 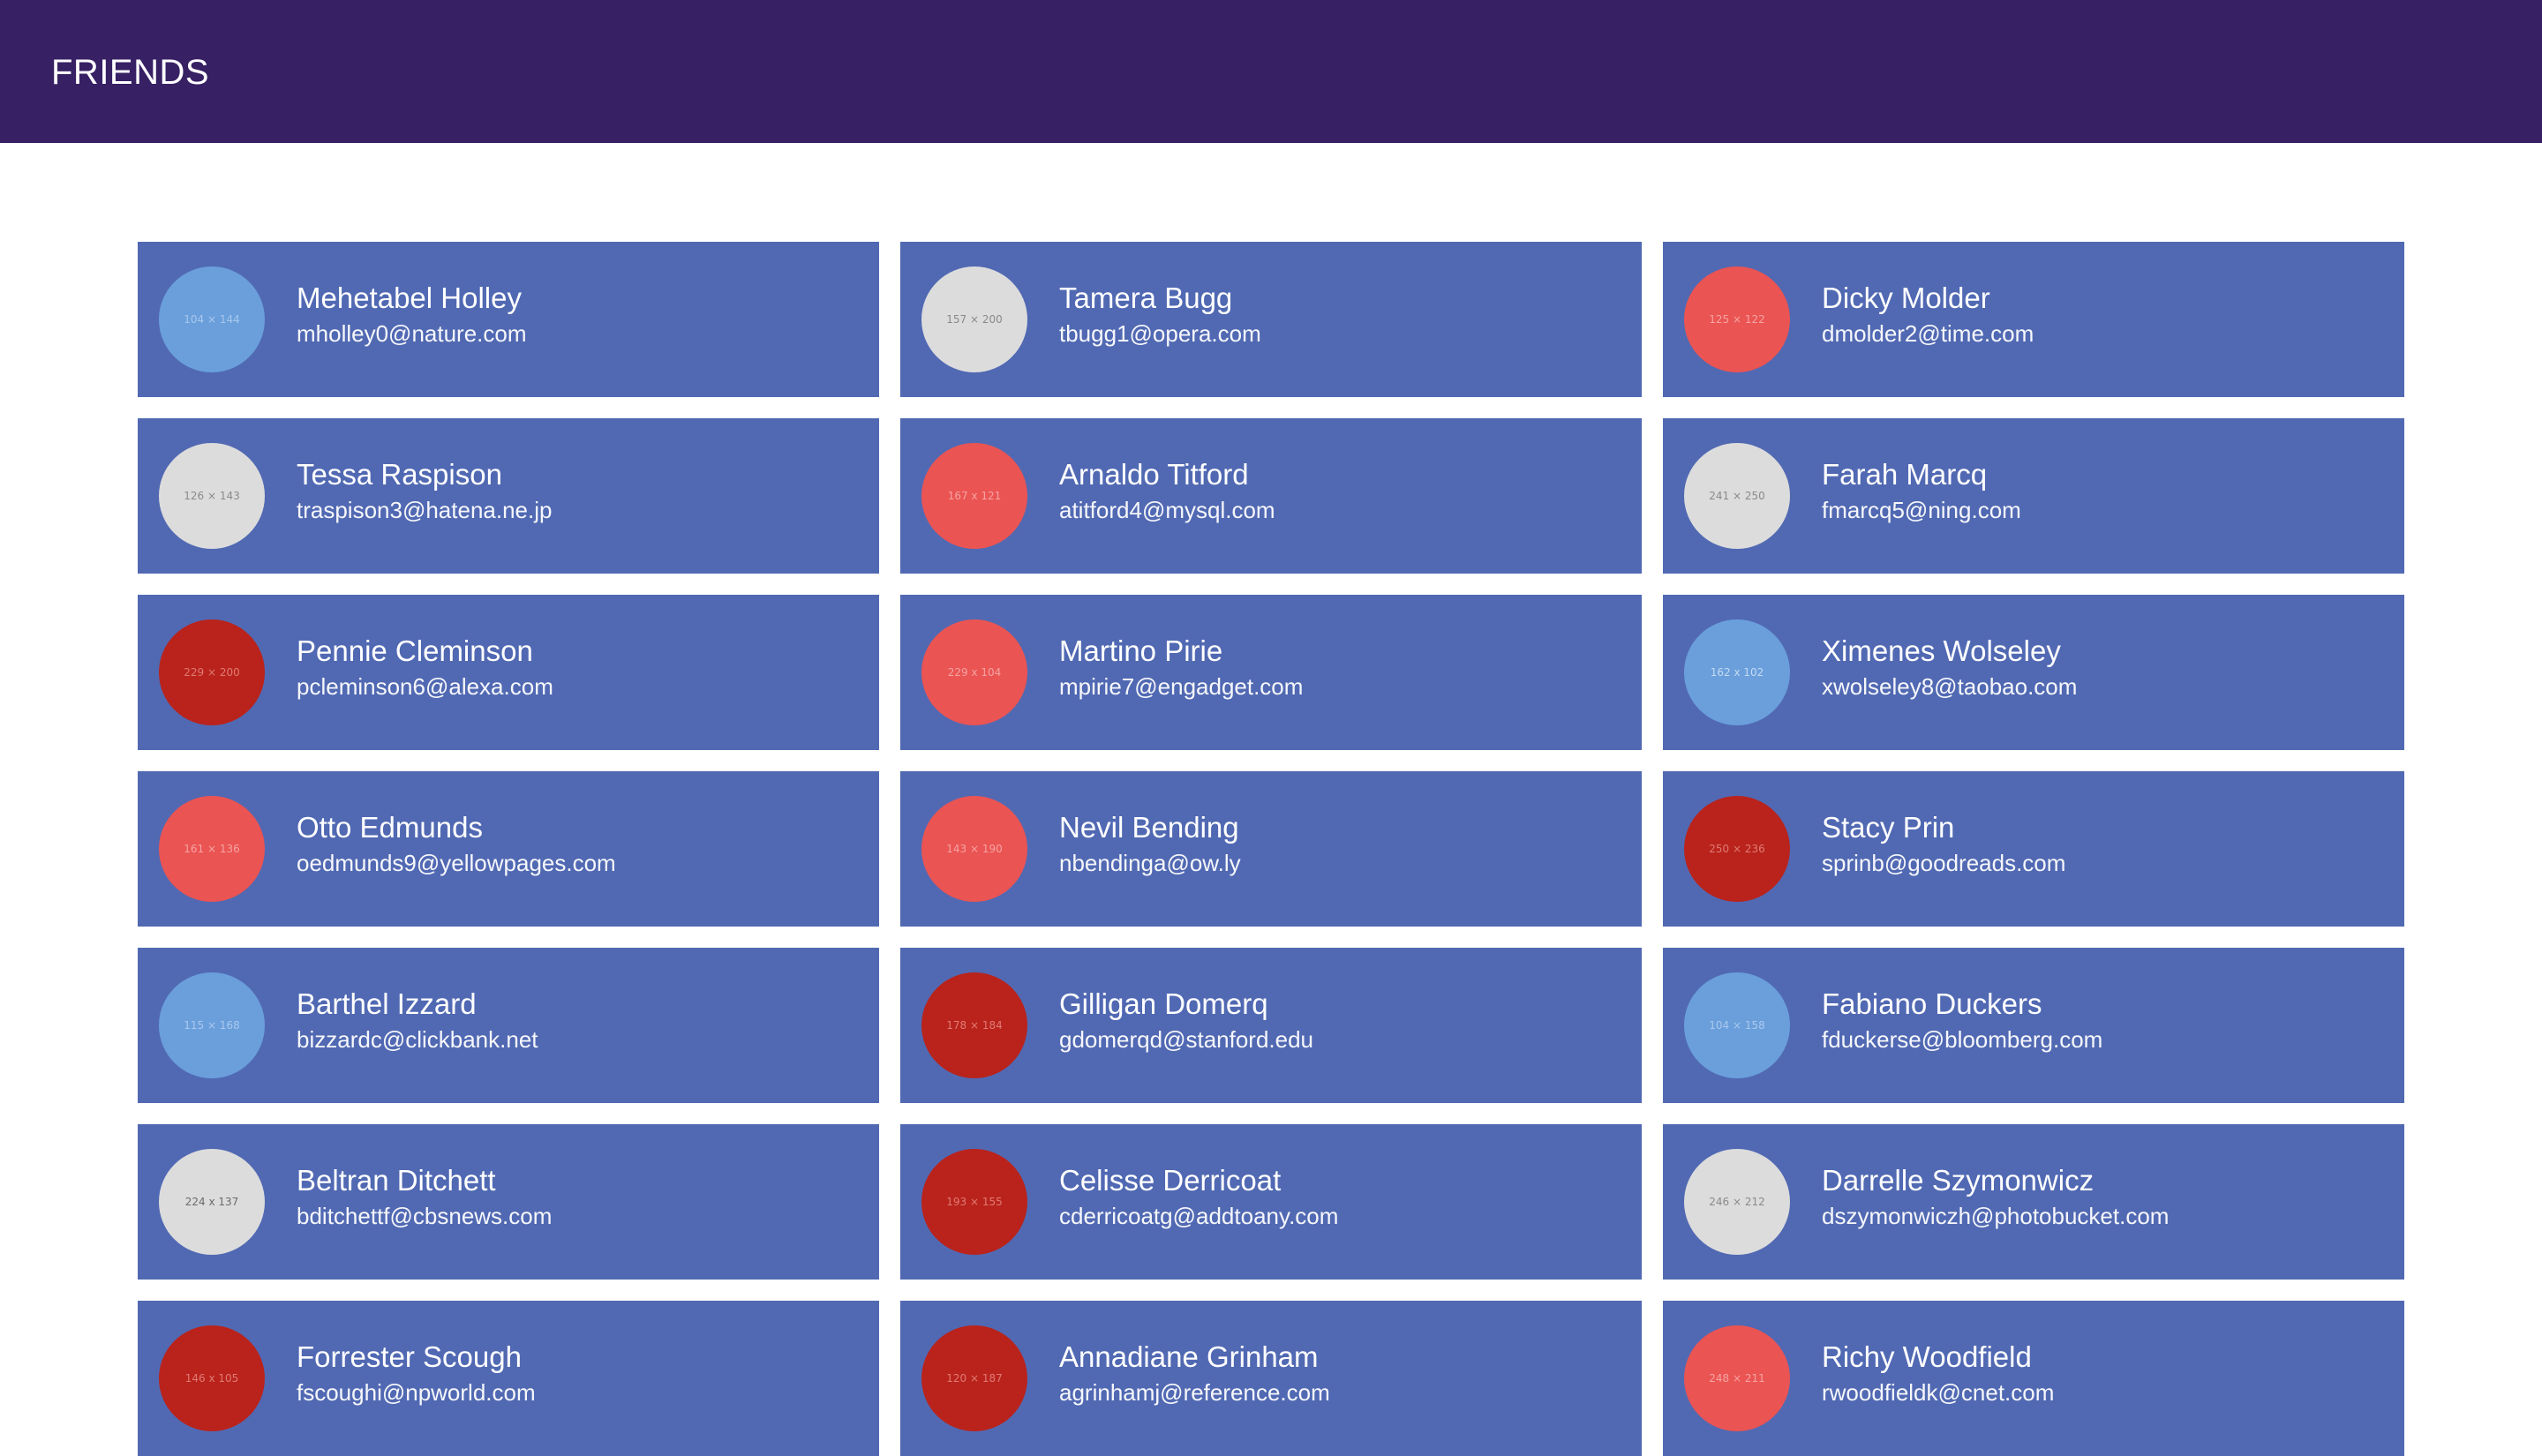 What do you see at coordinates (1146, 297) in the screenshot?
I see `friend-name: Tamera Bugg` at bounding box center [1146, 297].